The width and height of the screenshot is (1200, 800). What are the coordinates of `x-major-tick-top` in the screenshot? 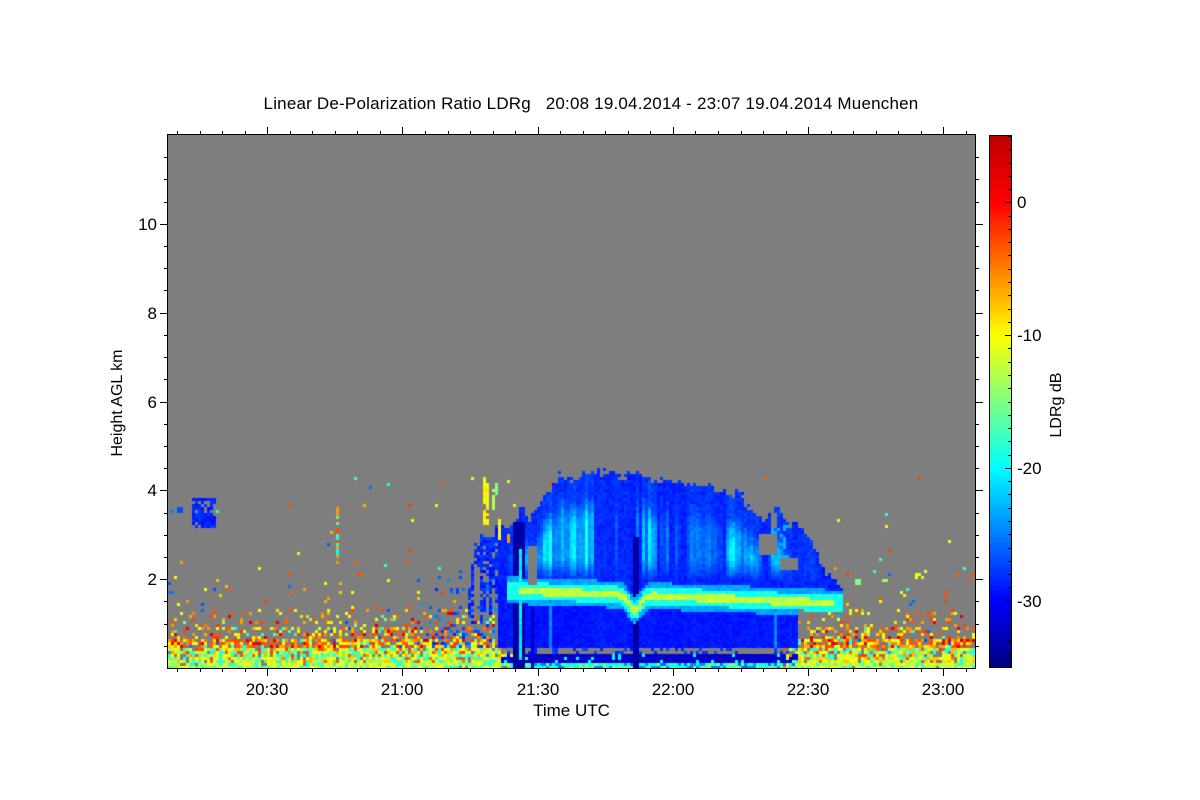 It's located at (673, 131).